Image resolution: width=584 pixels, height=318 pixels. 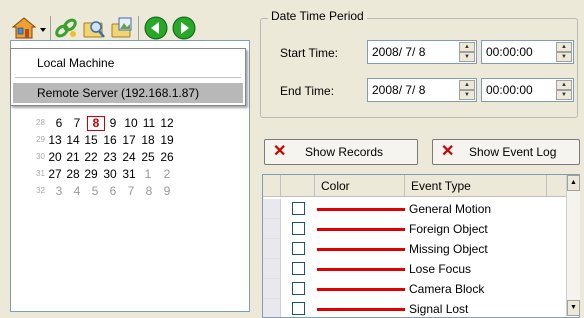 I want to click on end-time-spinner: ▲ ▼, so click(x=564, y=90).